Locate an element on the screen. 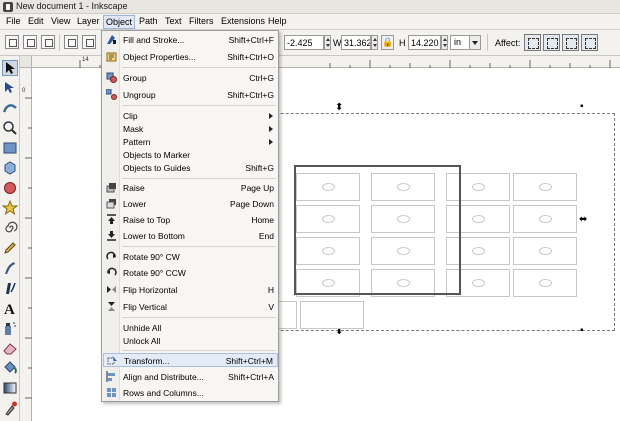 Image resolution: width=620 pixels, height=421 pixels. vertical-ruler: 0 is located at coordinates (26, 244).